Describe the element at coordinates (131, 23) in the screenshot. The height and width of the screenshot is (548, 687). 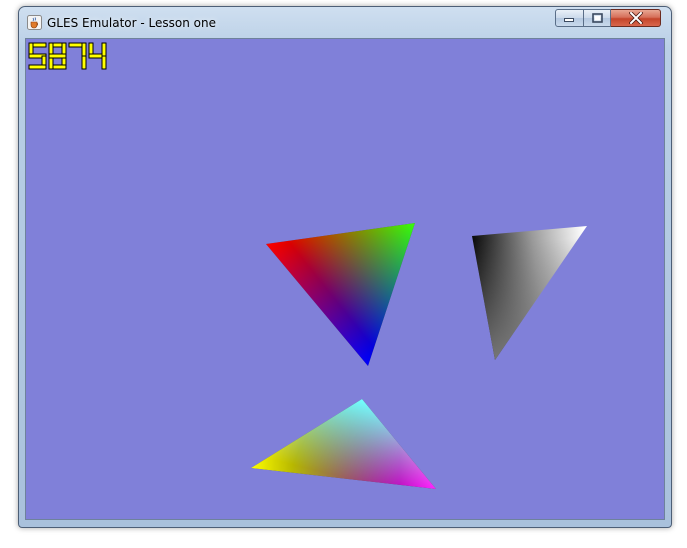
I see `window-title: GLES Emulator - Lesson one` at that location.